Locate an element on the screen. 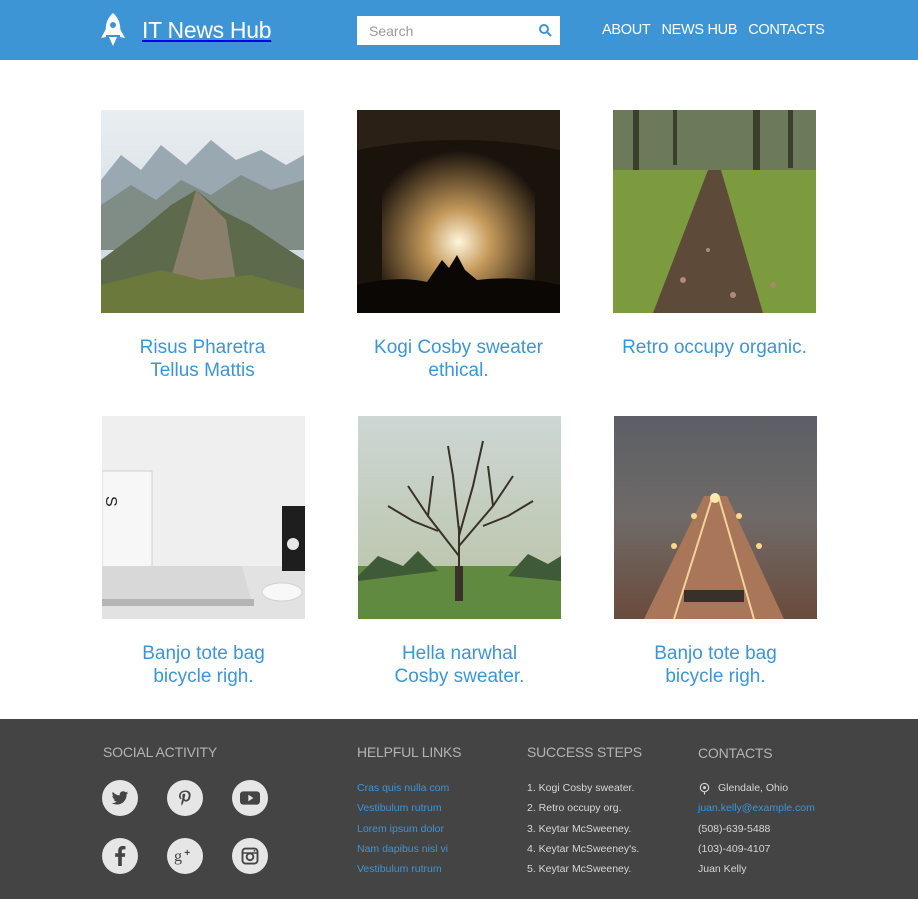 The height and width of the screenshot is (899, 918). pinterest-icon is located at coordinates (185, 798).